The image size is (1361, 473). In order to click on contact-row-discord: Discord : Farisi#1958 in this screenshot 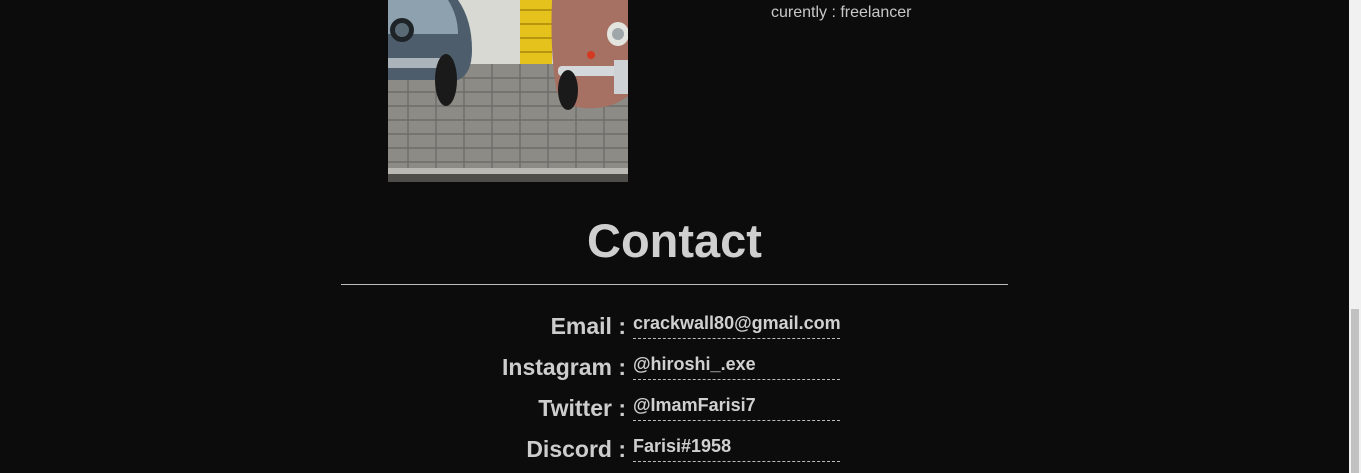, I will do `click(674, 453)`.